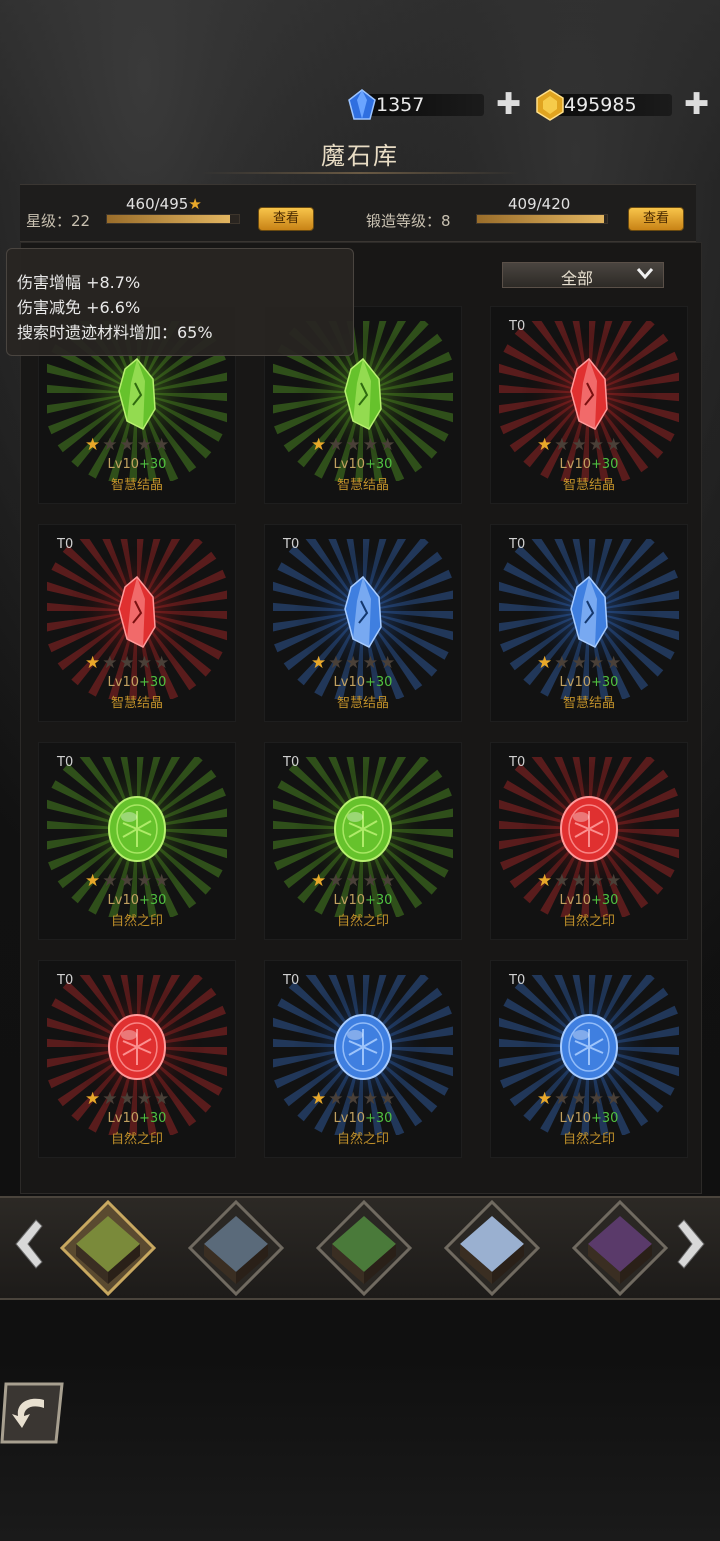 The image size is (720, 1541). I want to click on filter-dropdown: 全部, so click(583, 275).